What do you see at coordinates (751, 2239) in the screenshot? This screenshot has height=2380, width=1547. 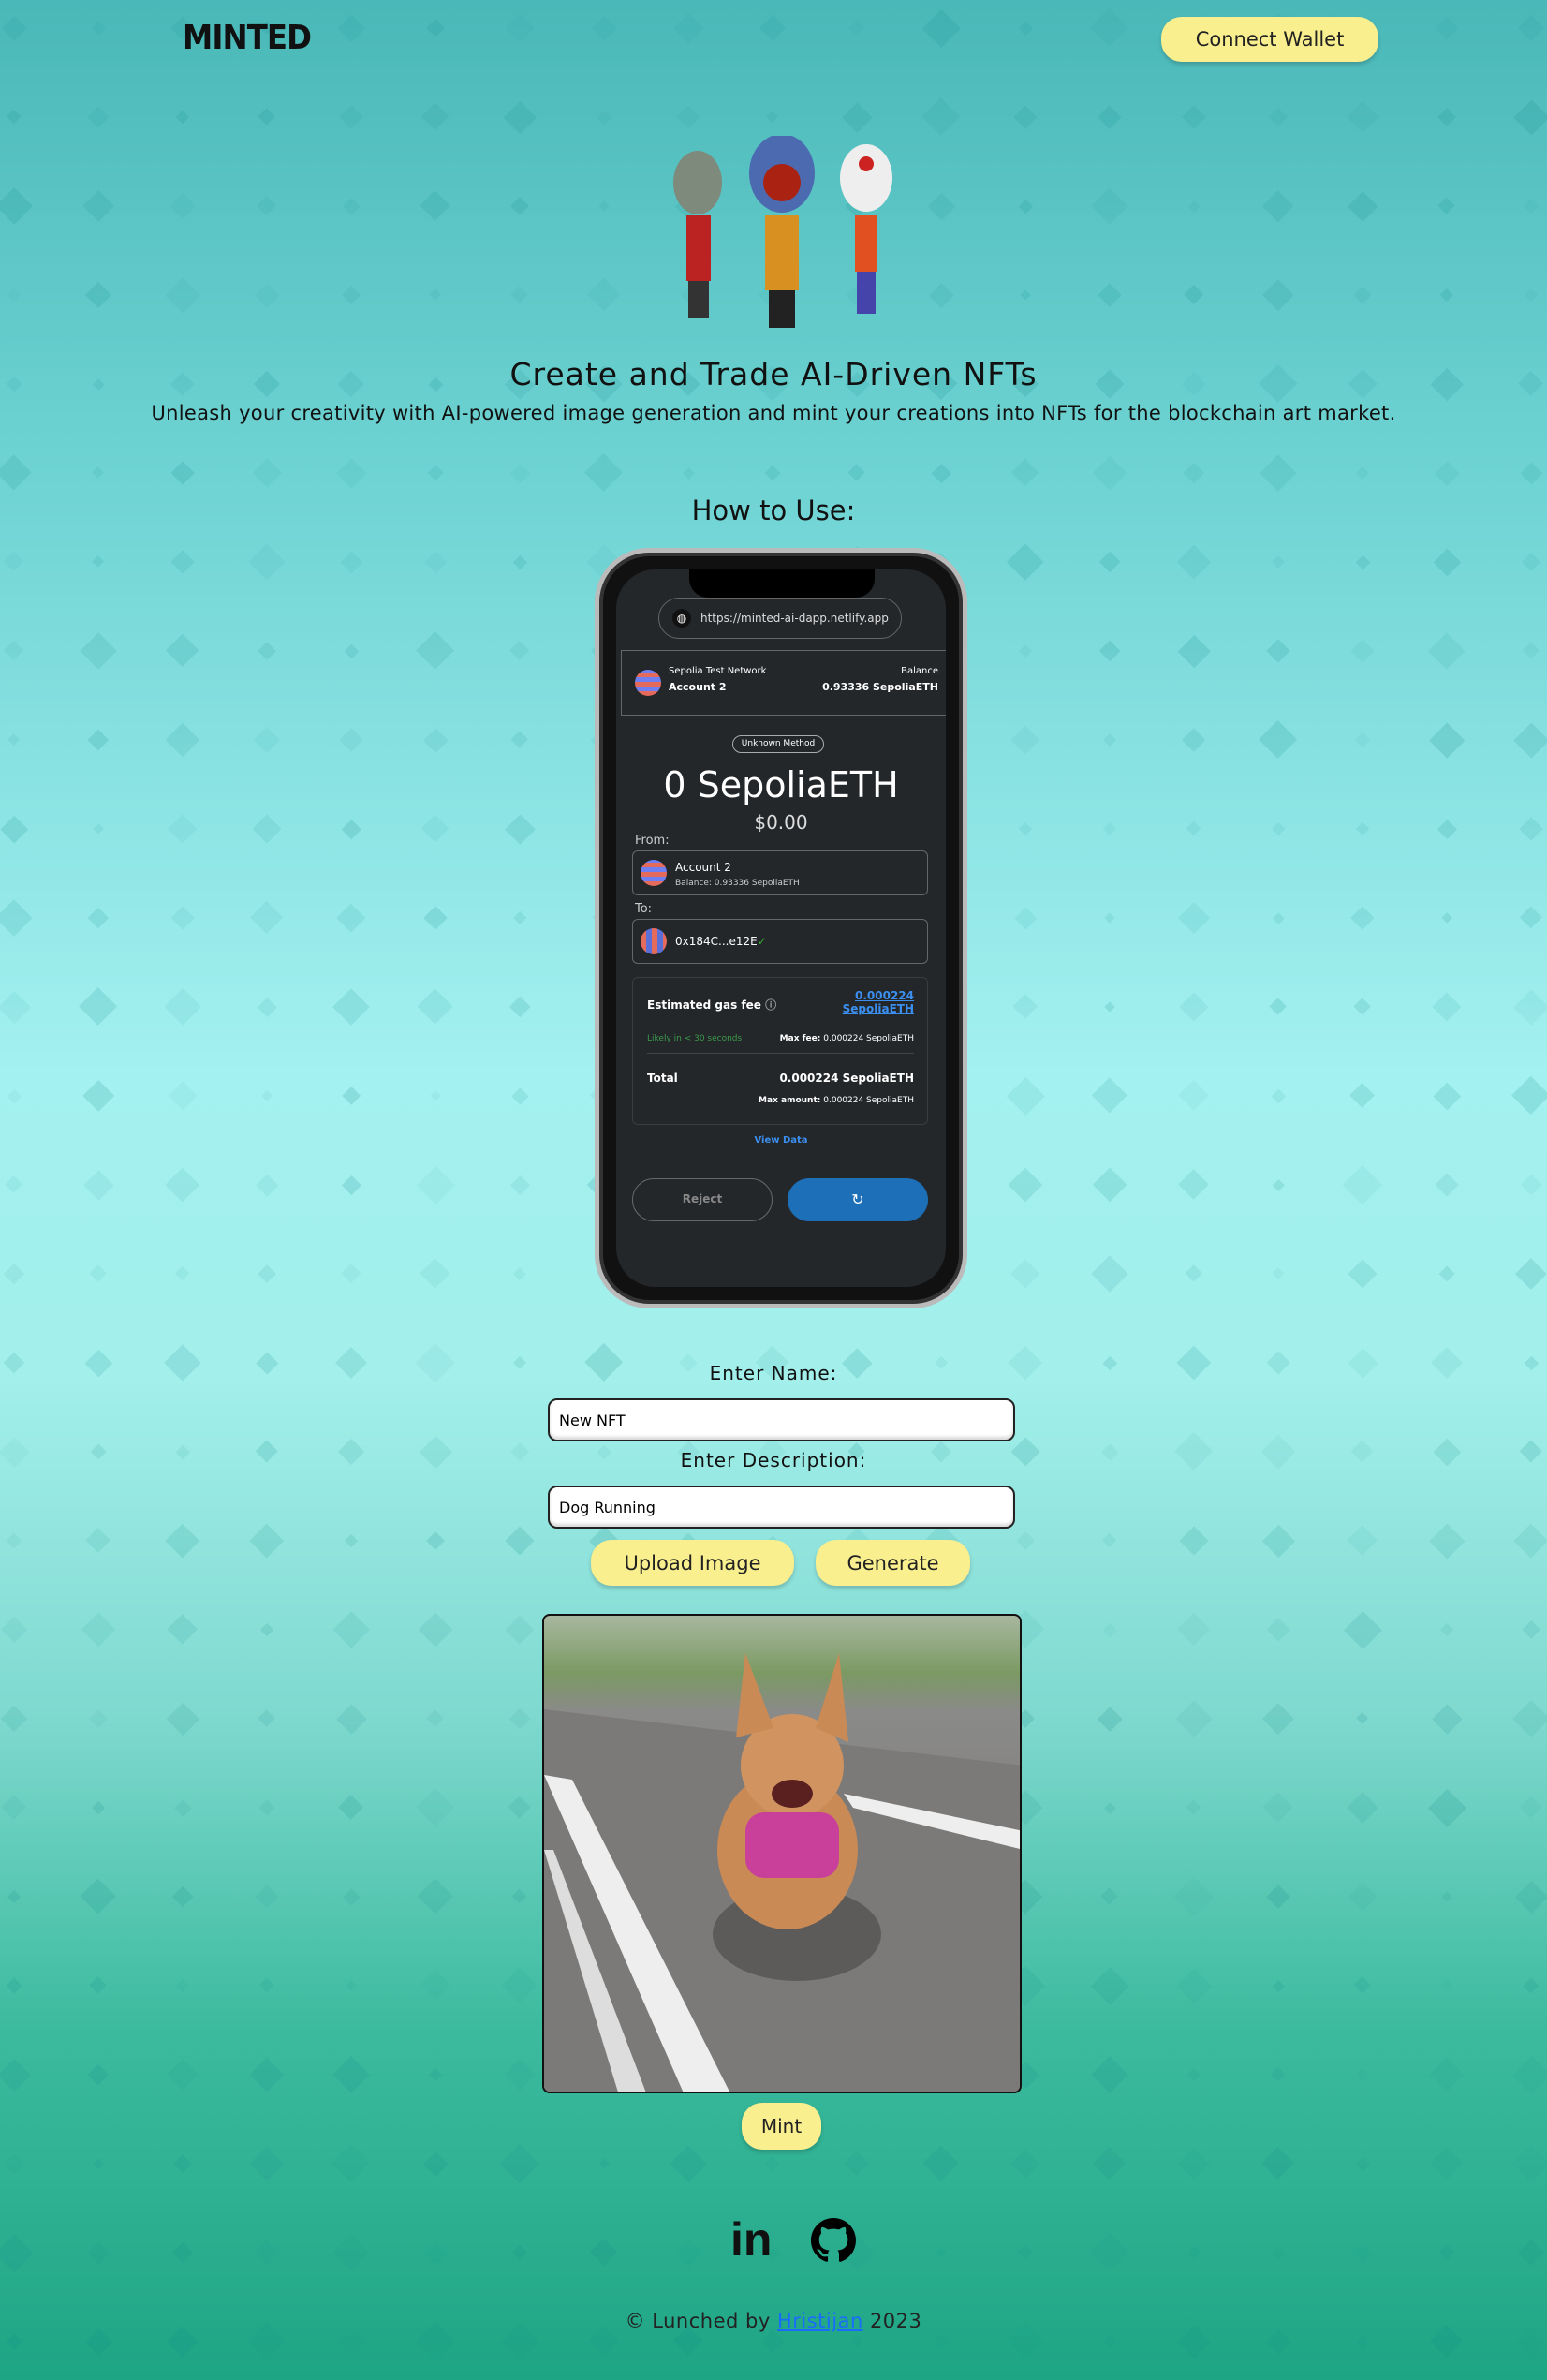 I see `linkedin-icon: in` at bounding box center [751, 2239].